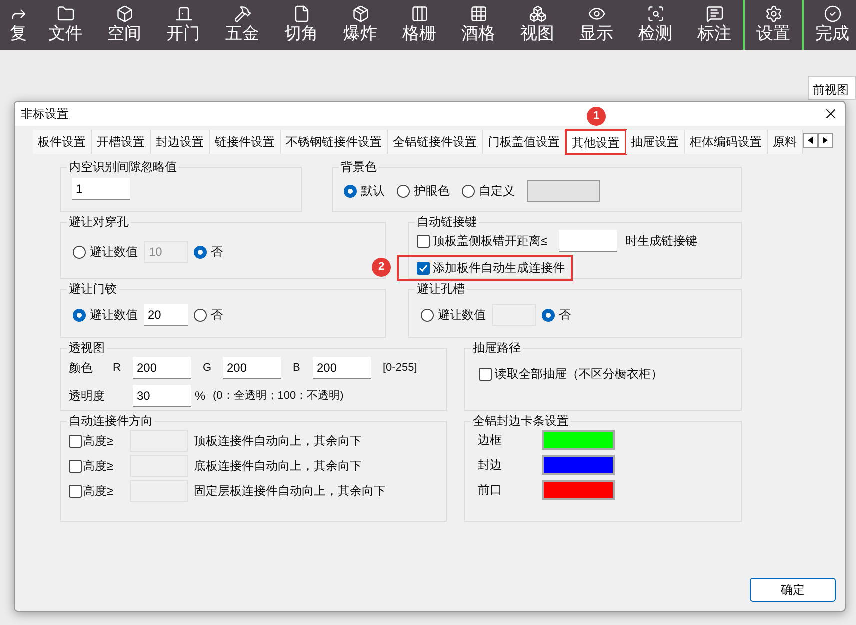  What do you see at coordinates (490, 440) in the screenshot?
I see `color-label: 边框` at bounding box center [490, 440].